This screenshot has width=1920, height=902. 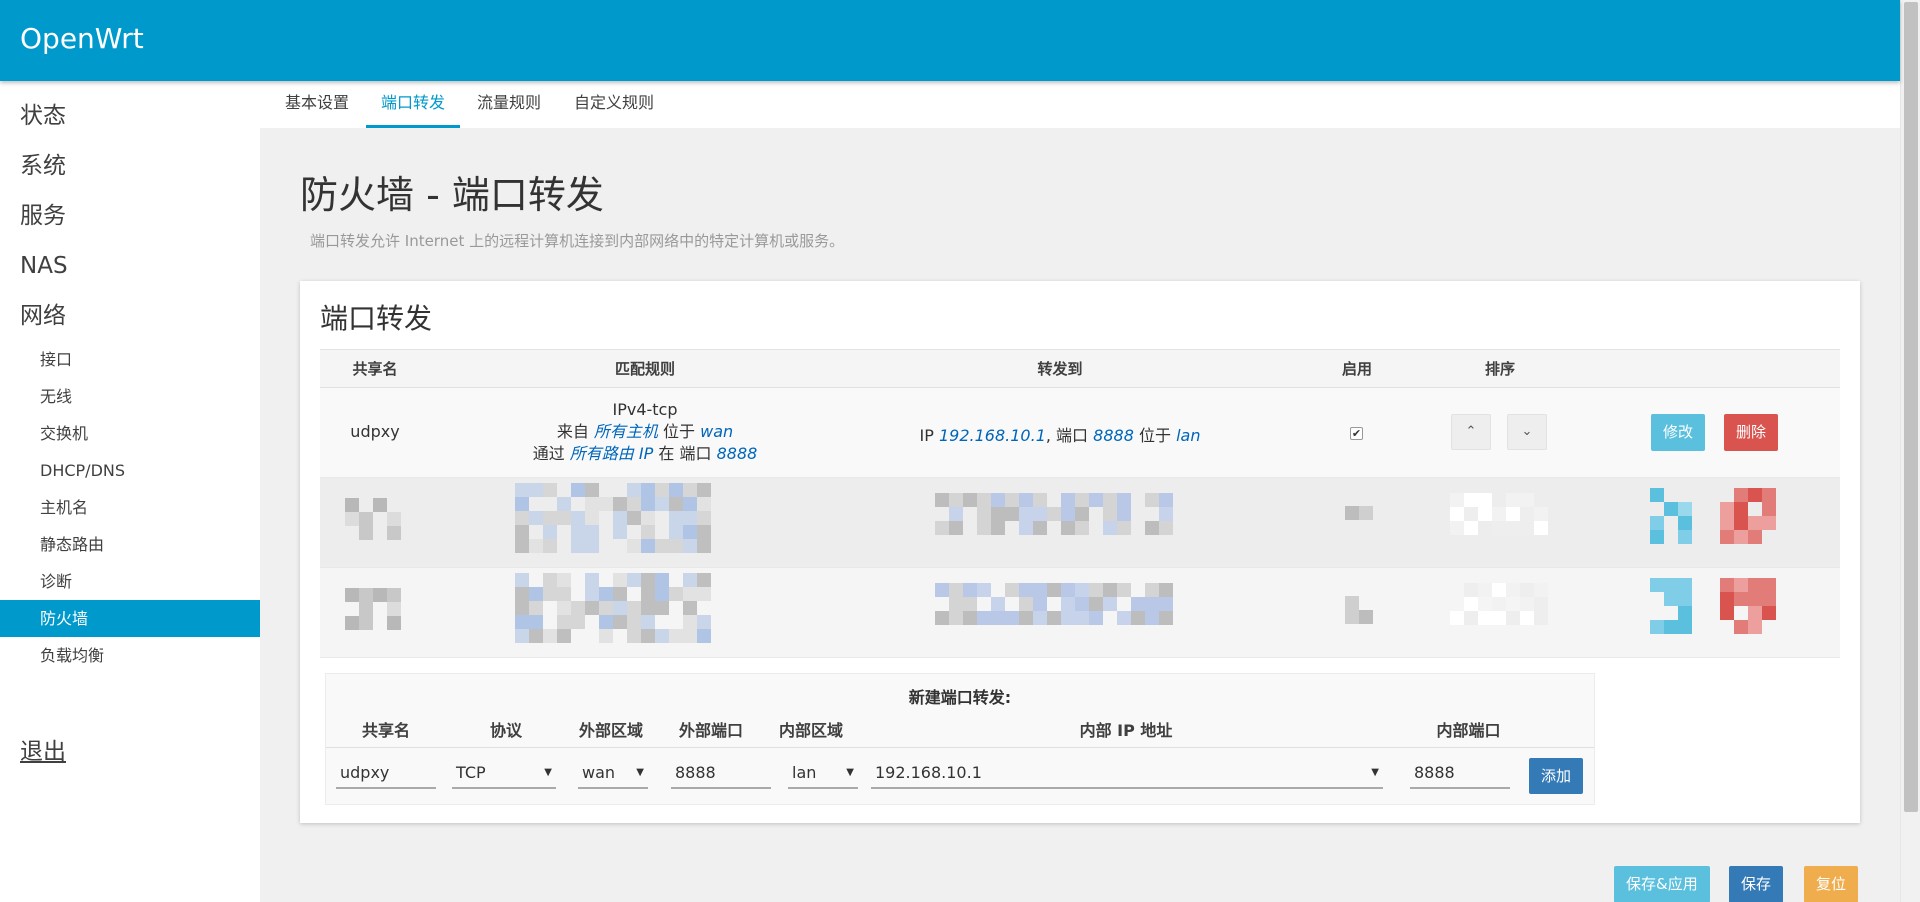 What do you see at coordinates (1356, 433) in the screenshot?
I see `enabled-checkbox: ✔` at bounding box center [1356, 433].